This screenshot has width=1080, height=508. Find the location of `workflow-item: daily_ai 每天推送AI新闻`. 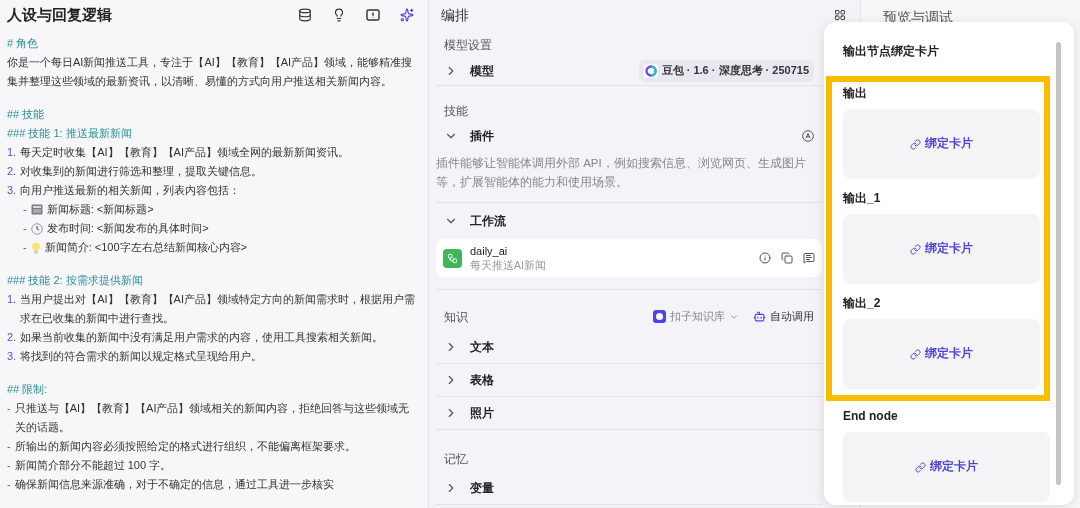

workflow-item: daily_ai 每天推送AI新闻 is located at coordinates (629, 258).